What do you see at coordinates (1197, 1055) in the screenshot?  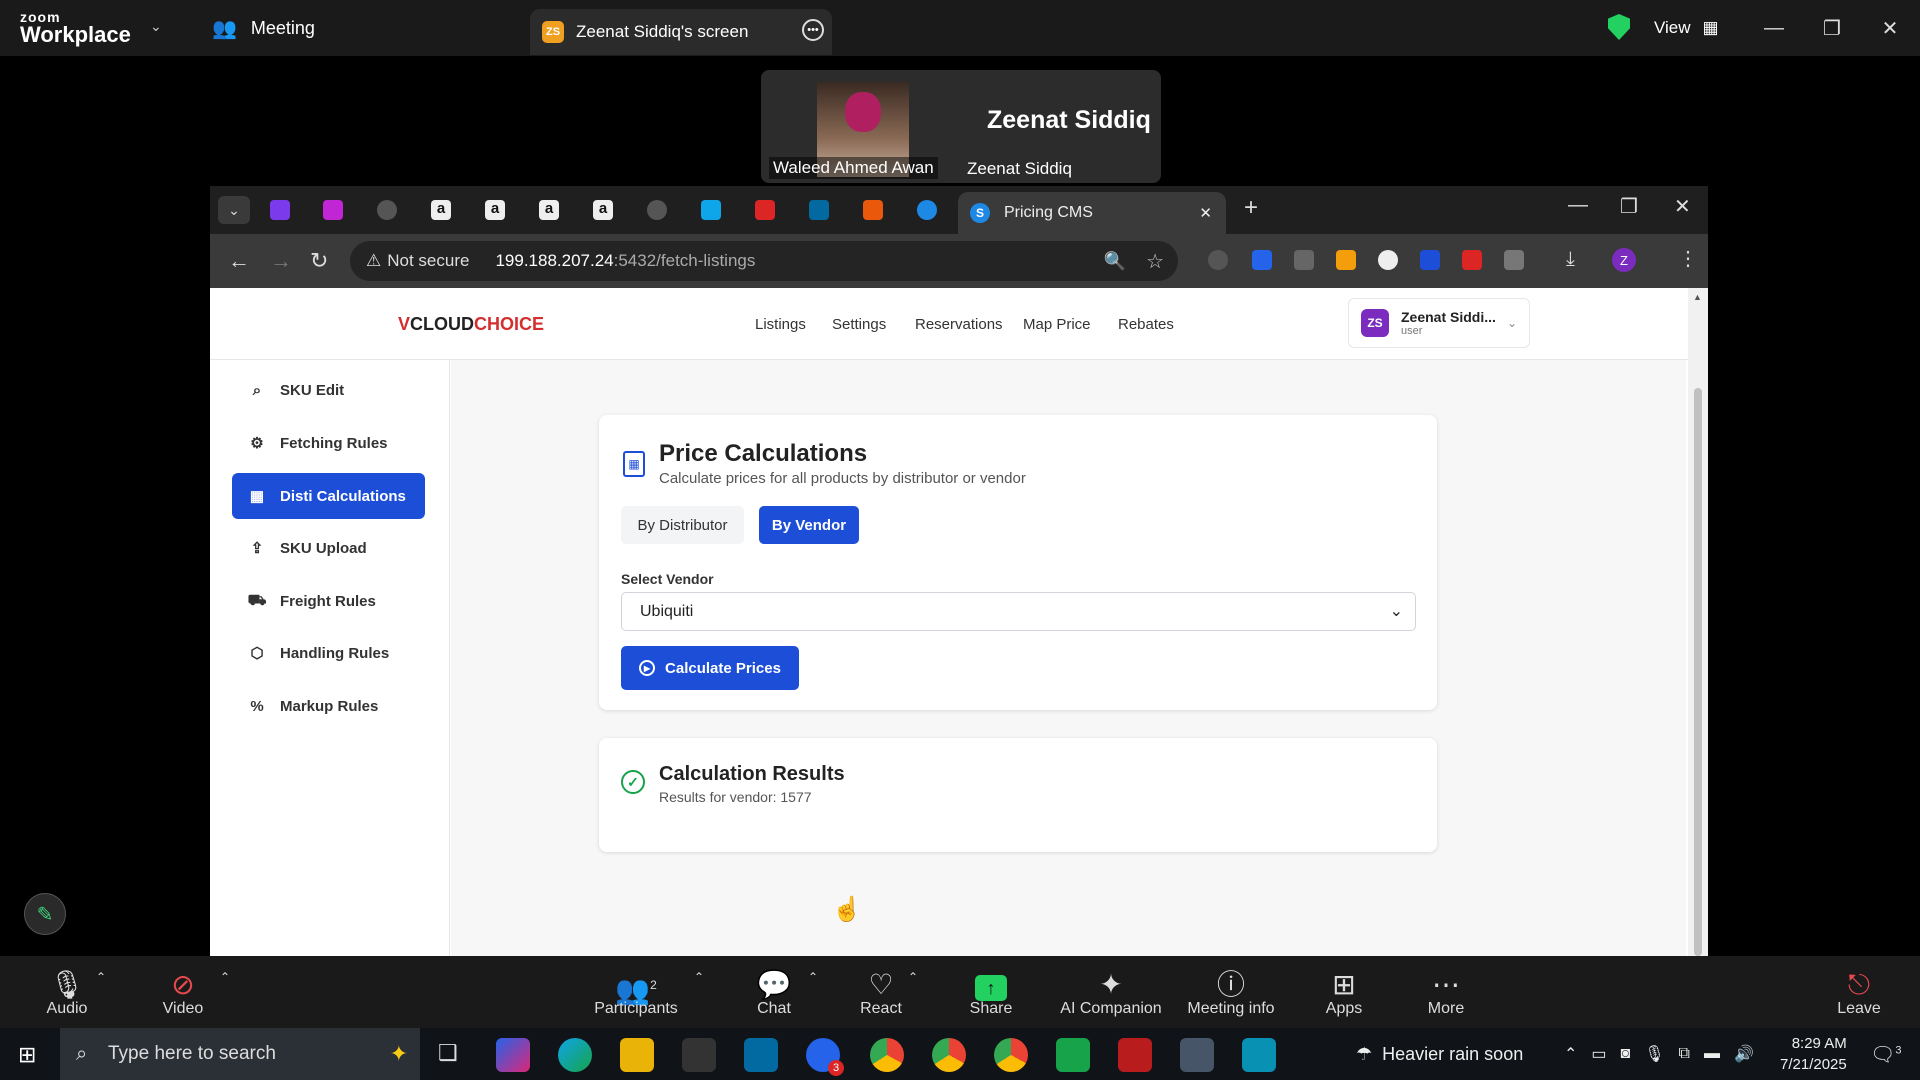 I see `calculator-icon` at bounding box center [1197, 1055].